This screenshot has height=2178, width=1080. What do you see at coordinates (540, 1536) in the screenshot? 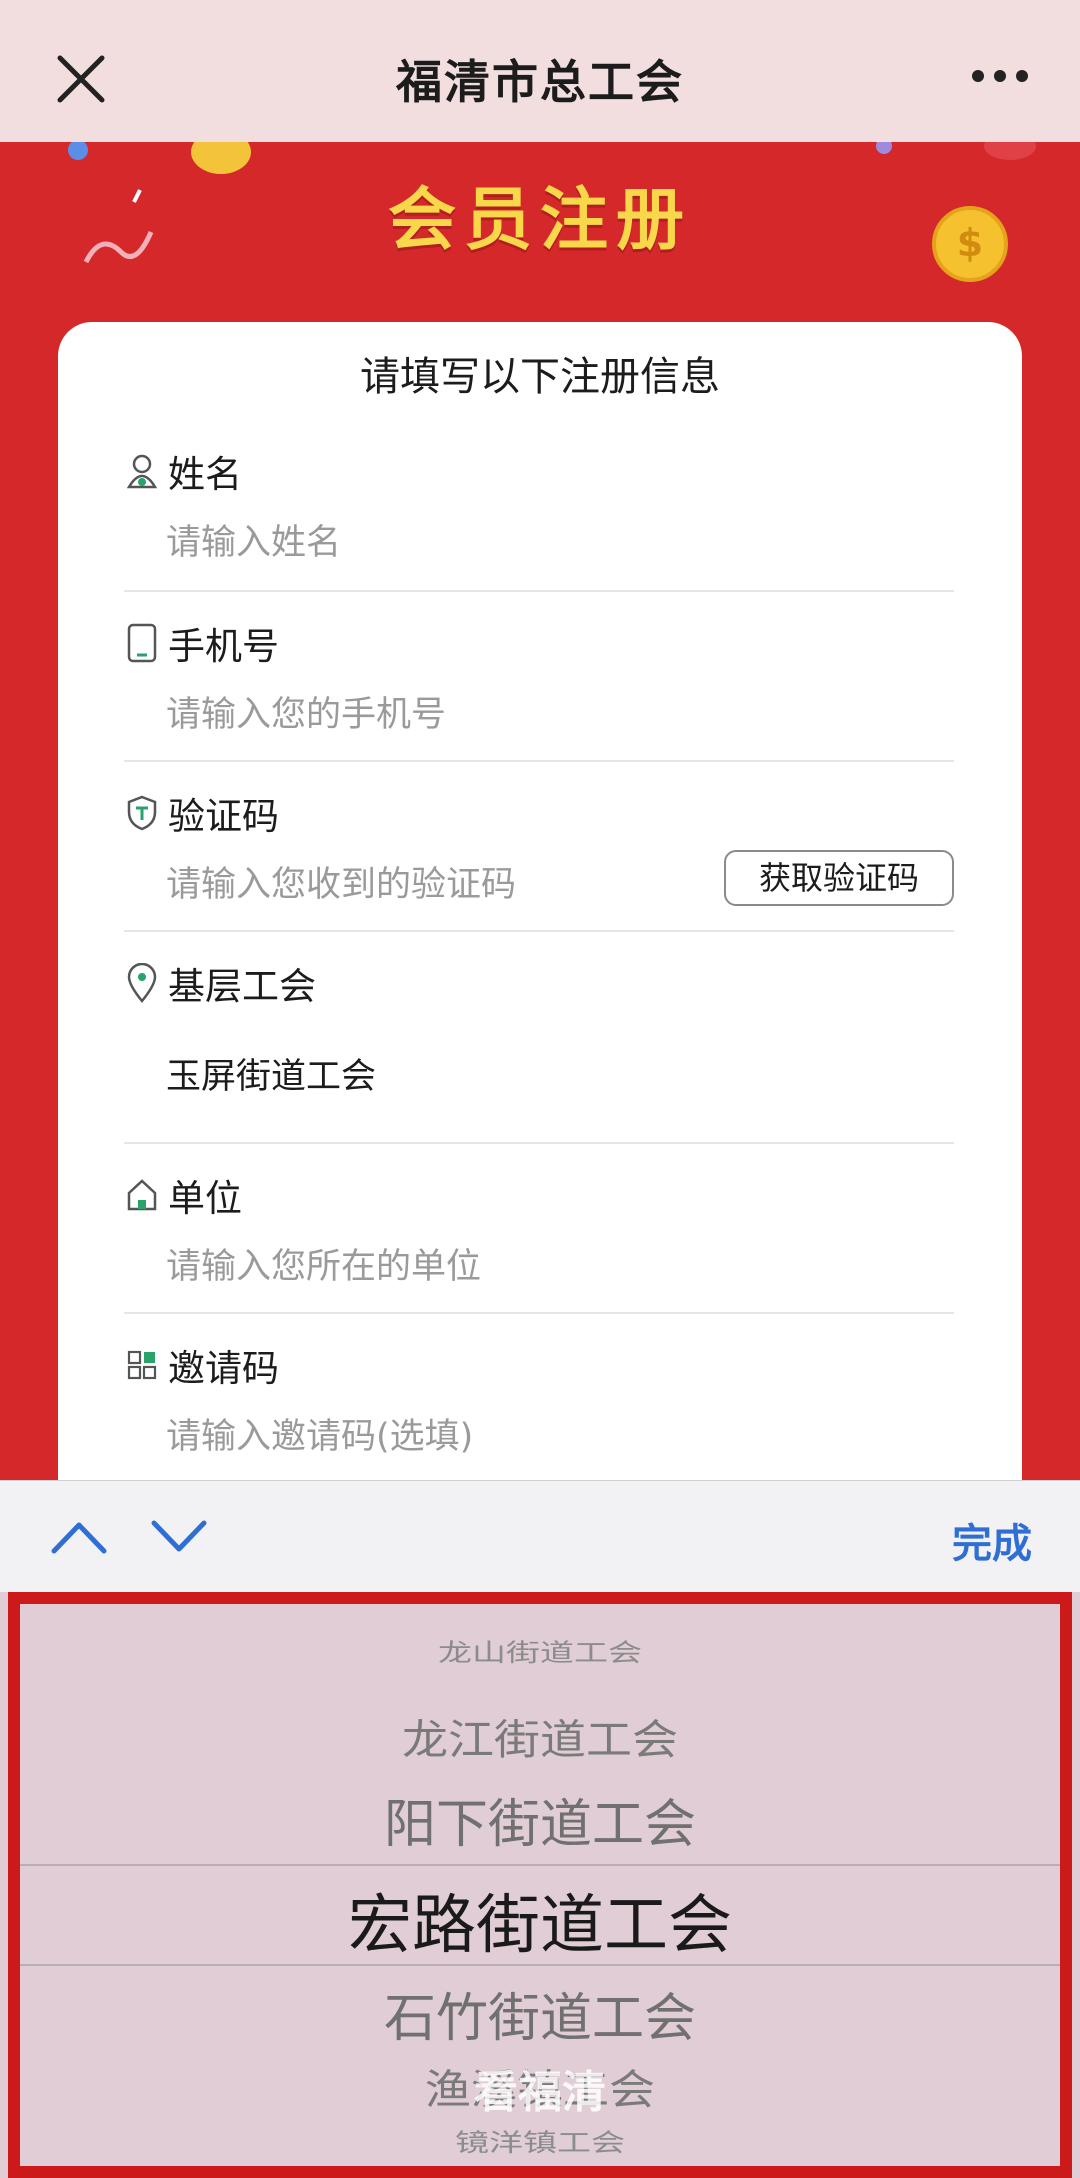
I see `picker-toolbar: 完成` at bounding box center [540, 1536].